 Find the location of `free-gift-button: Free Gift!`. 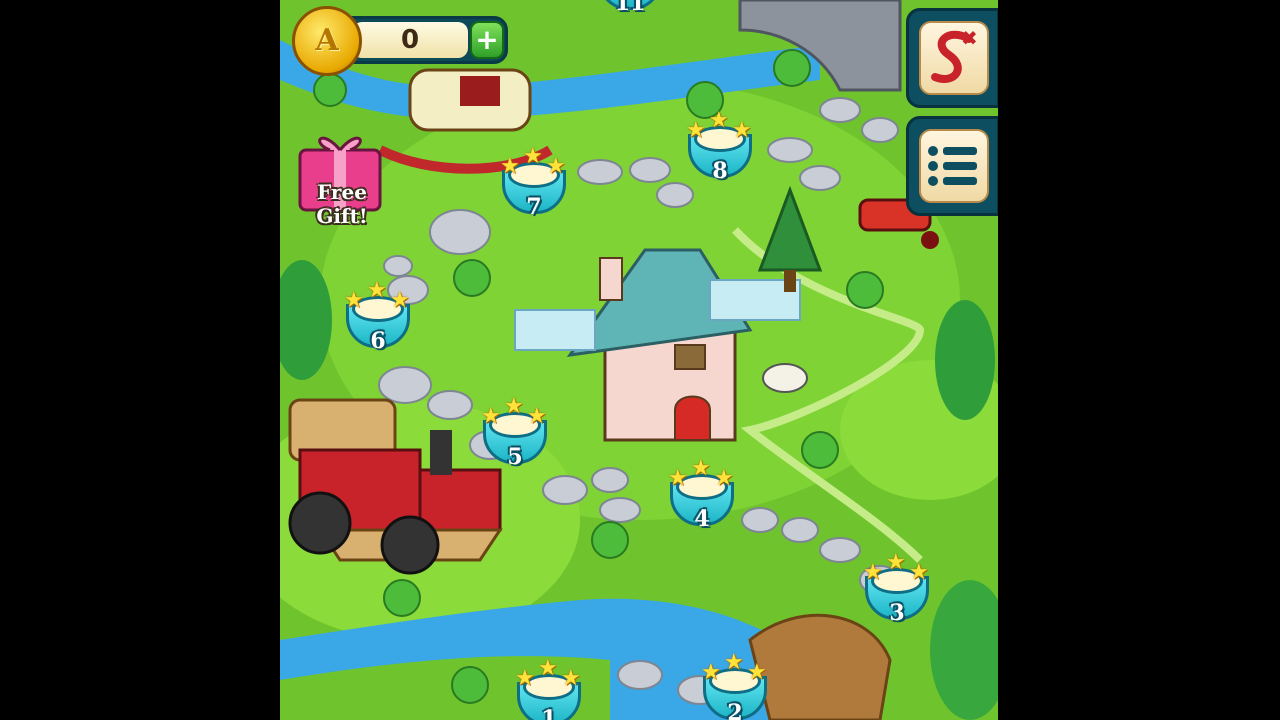

free-gift-button: Free Gift! is located at coordinates (342, 183).